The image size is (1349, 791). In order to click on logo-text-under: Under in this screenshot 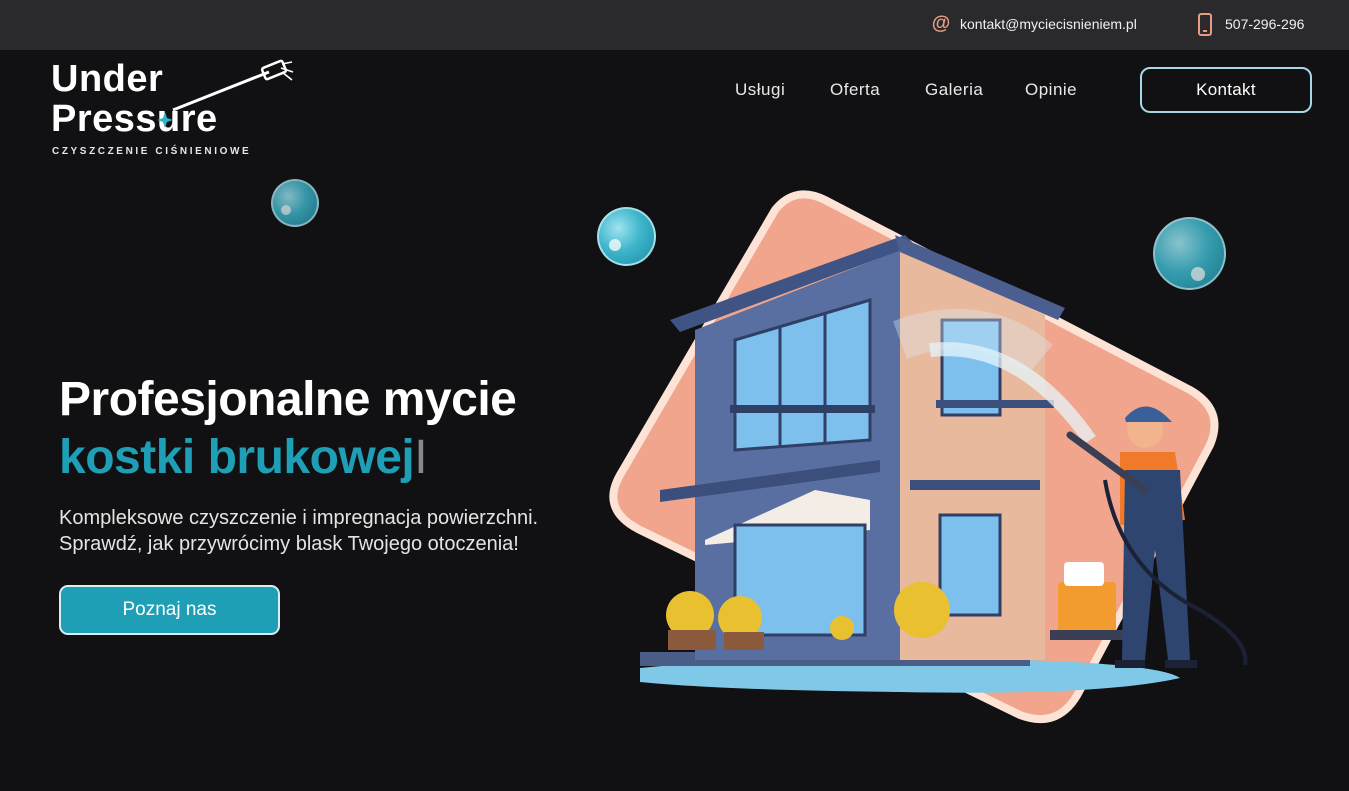, I will do `click(107, 79)`.